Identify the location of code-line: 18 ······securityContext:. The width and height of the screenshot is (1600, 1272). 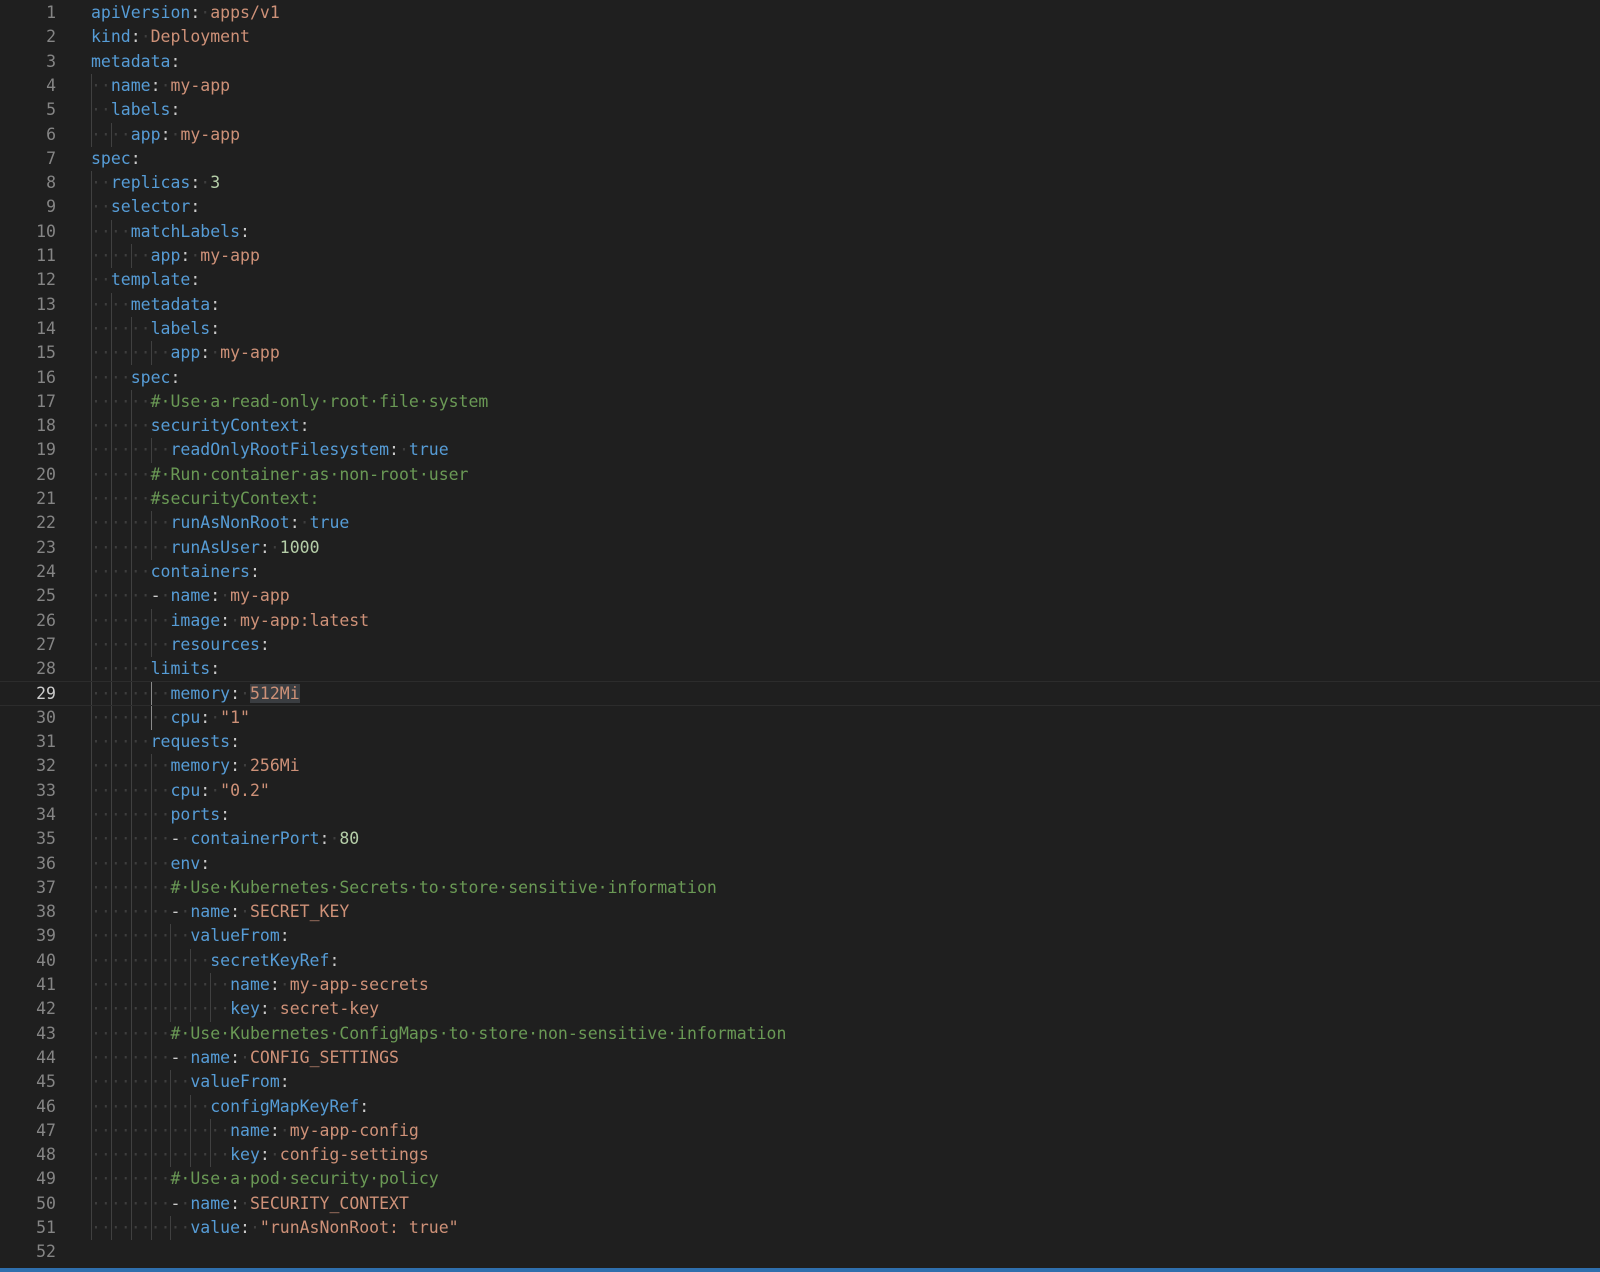
(800, 426).